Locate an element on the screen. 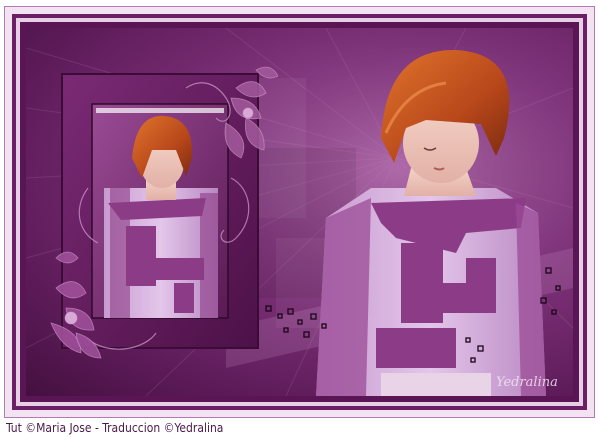 Image resolution: width=600 pixels, height=437 pixels. credit-footer: Tut ©Maria Jose - Traduccion ©Yedralina is located at coordinates (115, 428).